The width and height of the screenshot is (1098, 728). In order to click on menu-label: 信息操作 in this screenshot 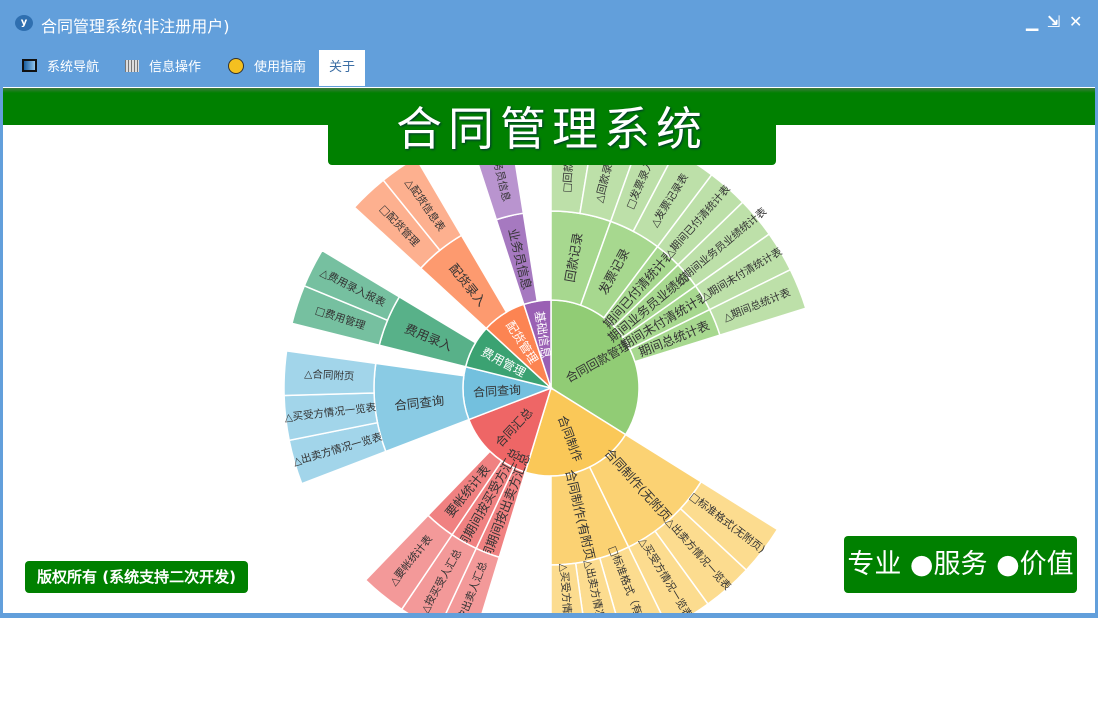, I will do `click(175, 67)`.